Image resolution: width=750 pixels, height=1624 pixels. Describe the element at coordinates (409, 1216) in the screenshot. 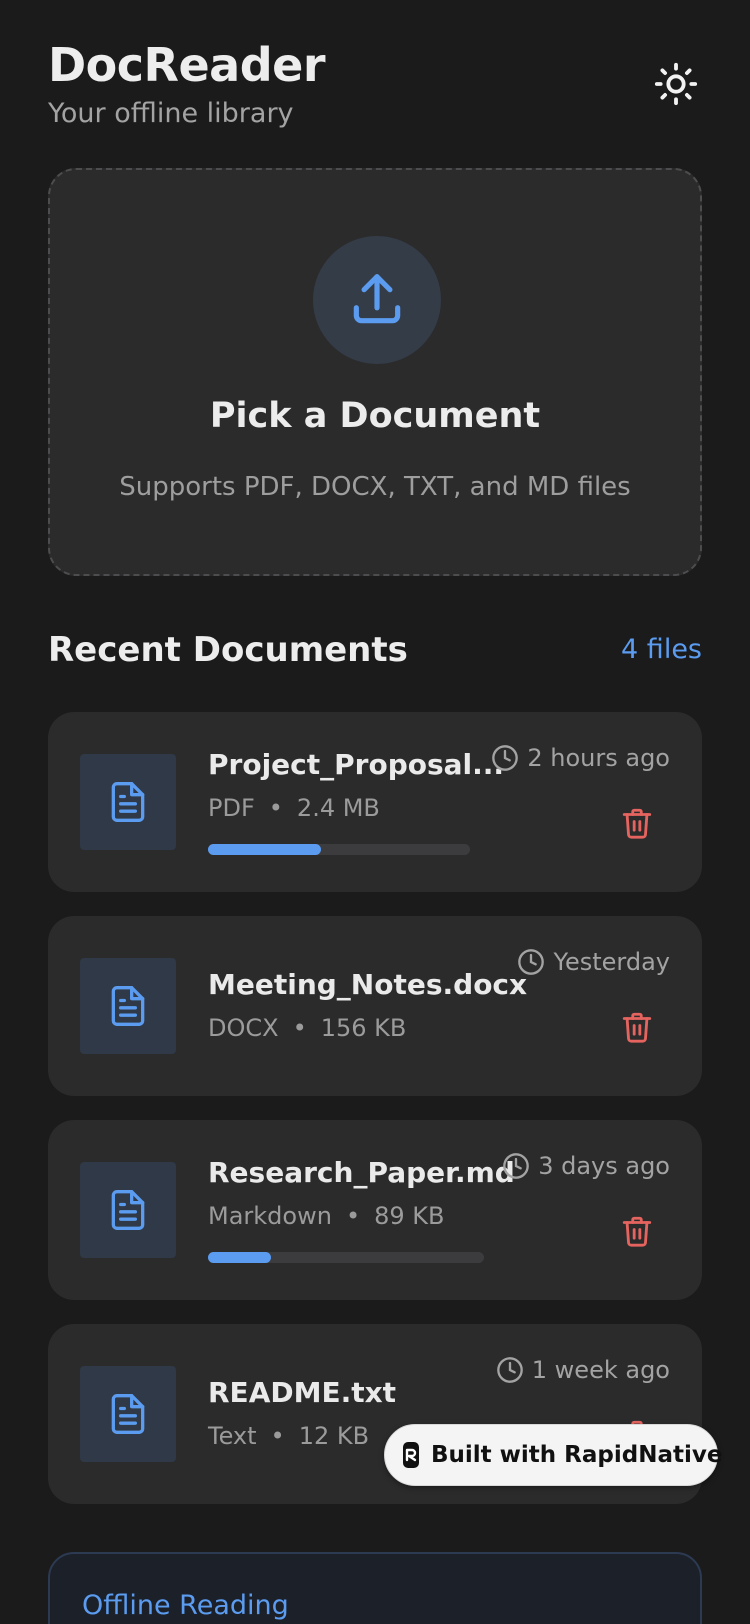

I see `document-size: 89 KB` at that location.